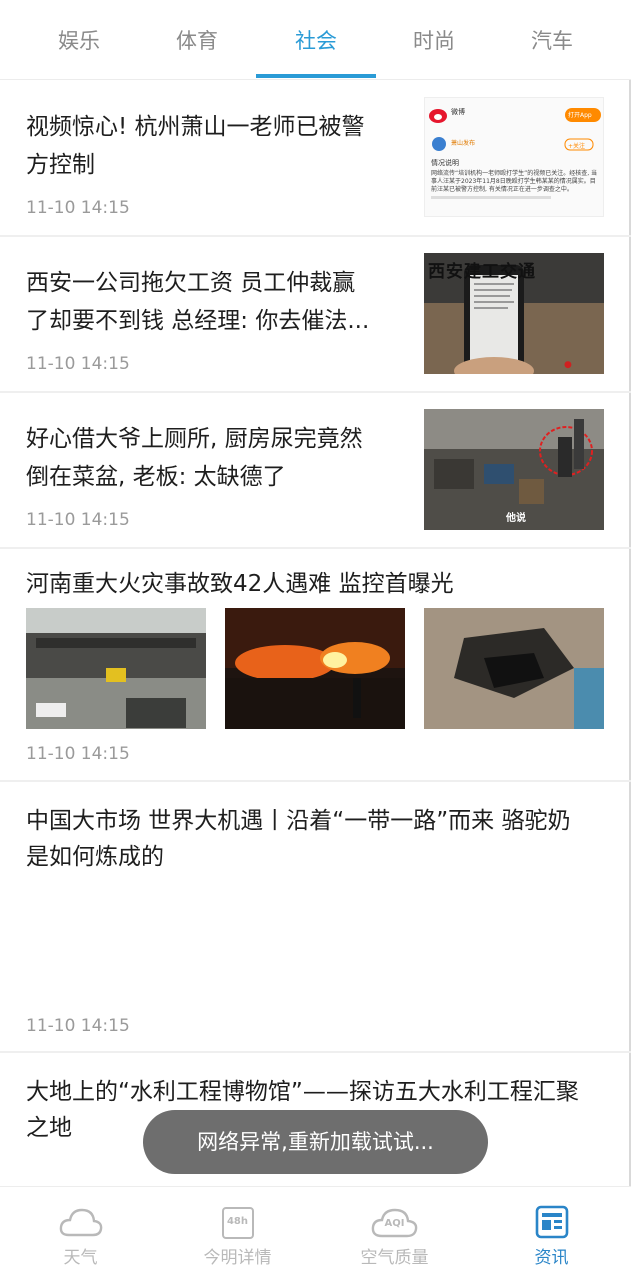 Image resolution: width=631 pixels, height=1280 pixels. What do you see at coordinates (551, 1222) in the screenshot?
I see `news-icon` at bounding box center [551, 1222].